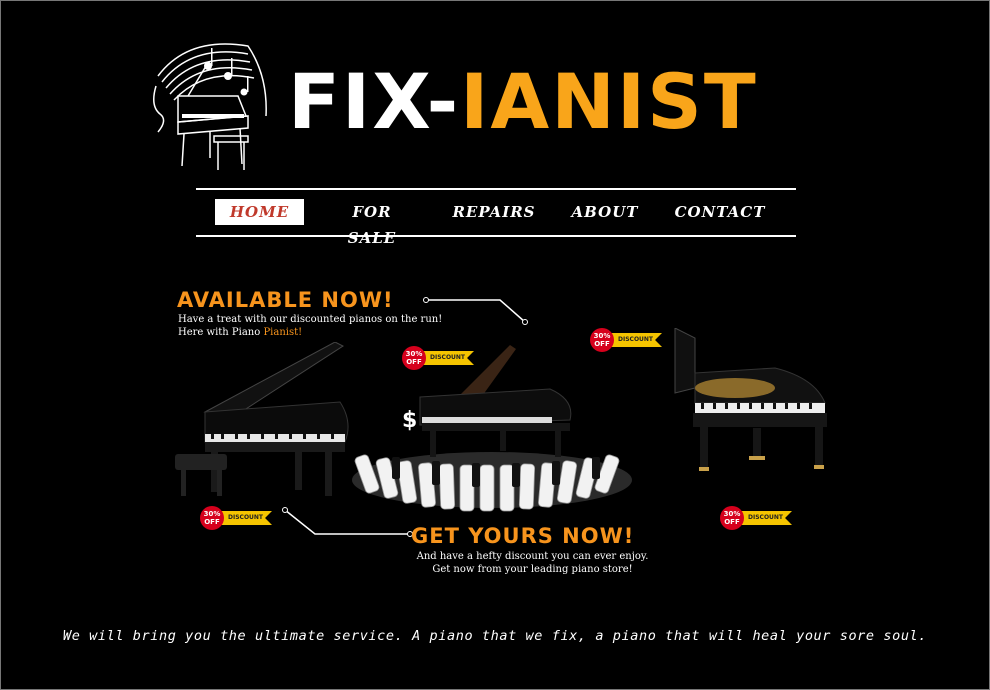 This screenshot has height=690, width=990. Describe the element at coordinates (494, 212) in the screenshot. I see `nav-item-repairs: REPAIRS` at that location.